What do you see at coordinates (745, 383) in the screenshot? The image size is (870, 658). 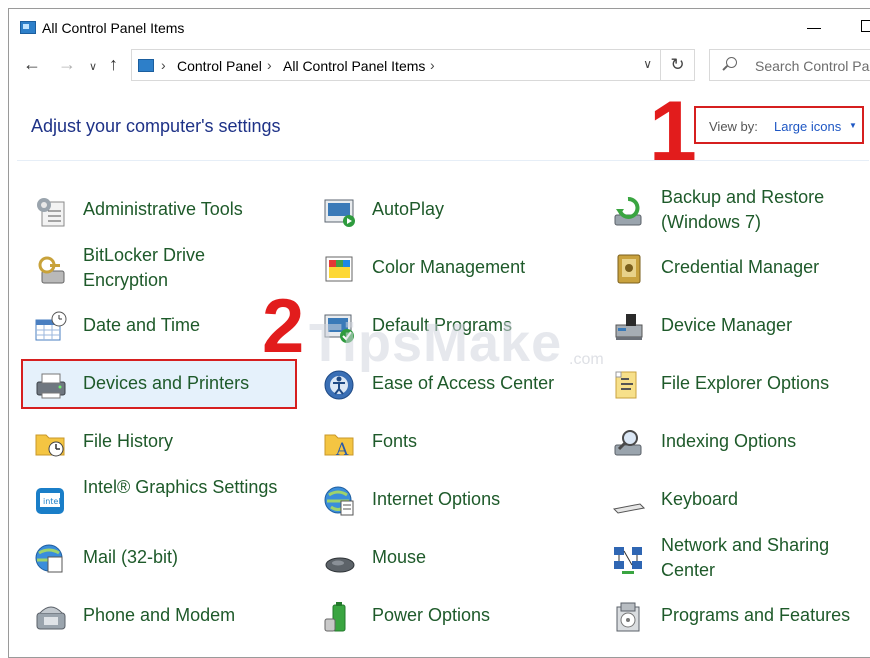 I see `control-panel-item-label: File Explorer Options` at bounding box center [745, 383].